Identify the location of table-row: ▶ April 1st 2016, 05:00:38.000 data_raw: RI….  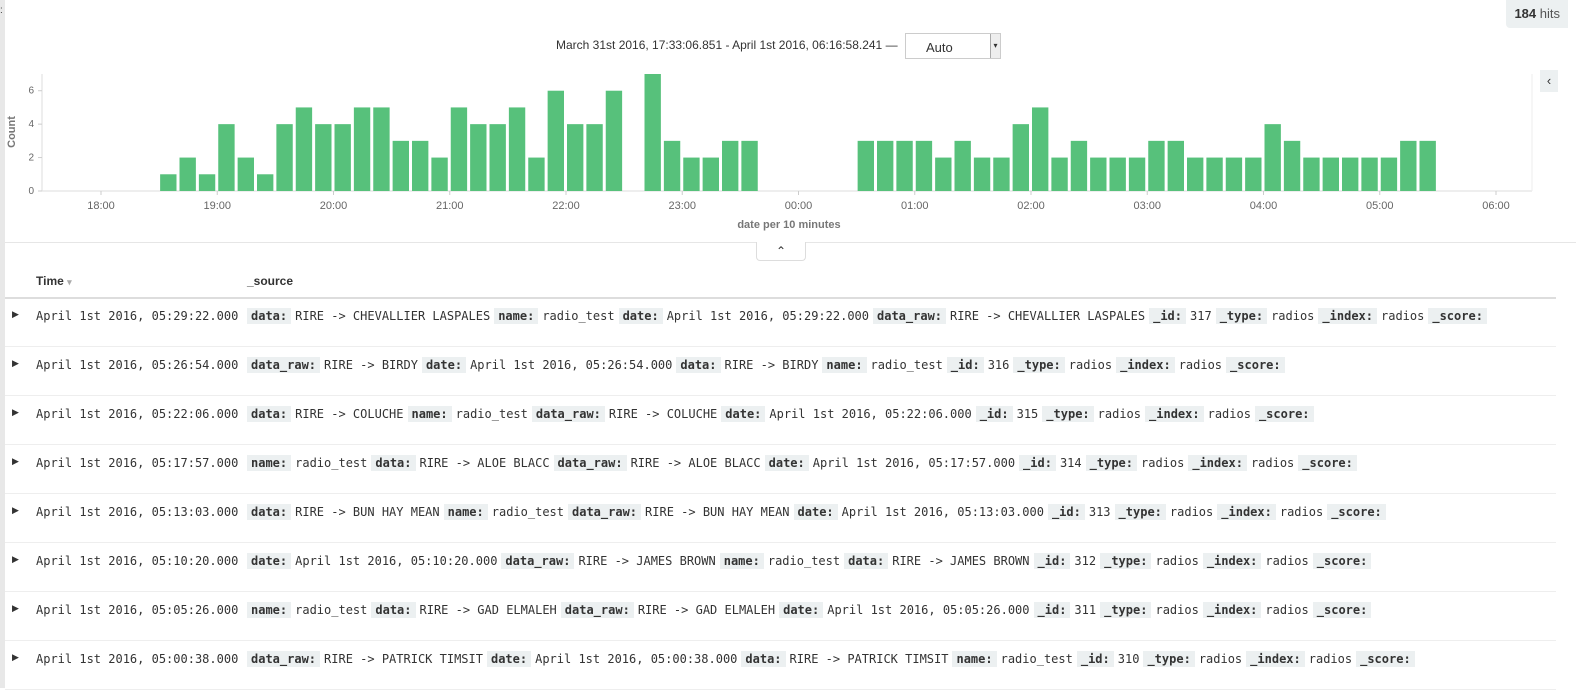
(780, 665).